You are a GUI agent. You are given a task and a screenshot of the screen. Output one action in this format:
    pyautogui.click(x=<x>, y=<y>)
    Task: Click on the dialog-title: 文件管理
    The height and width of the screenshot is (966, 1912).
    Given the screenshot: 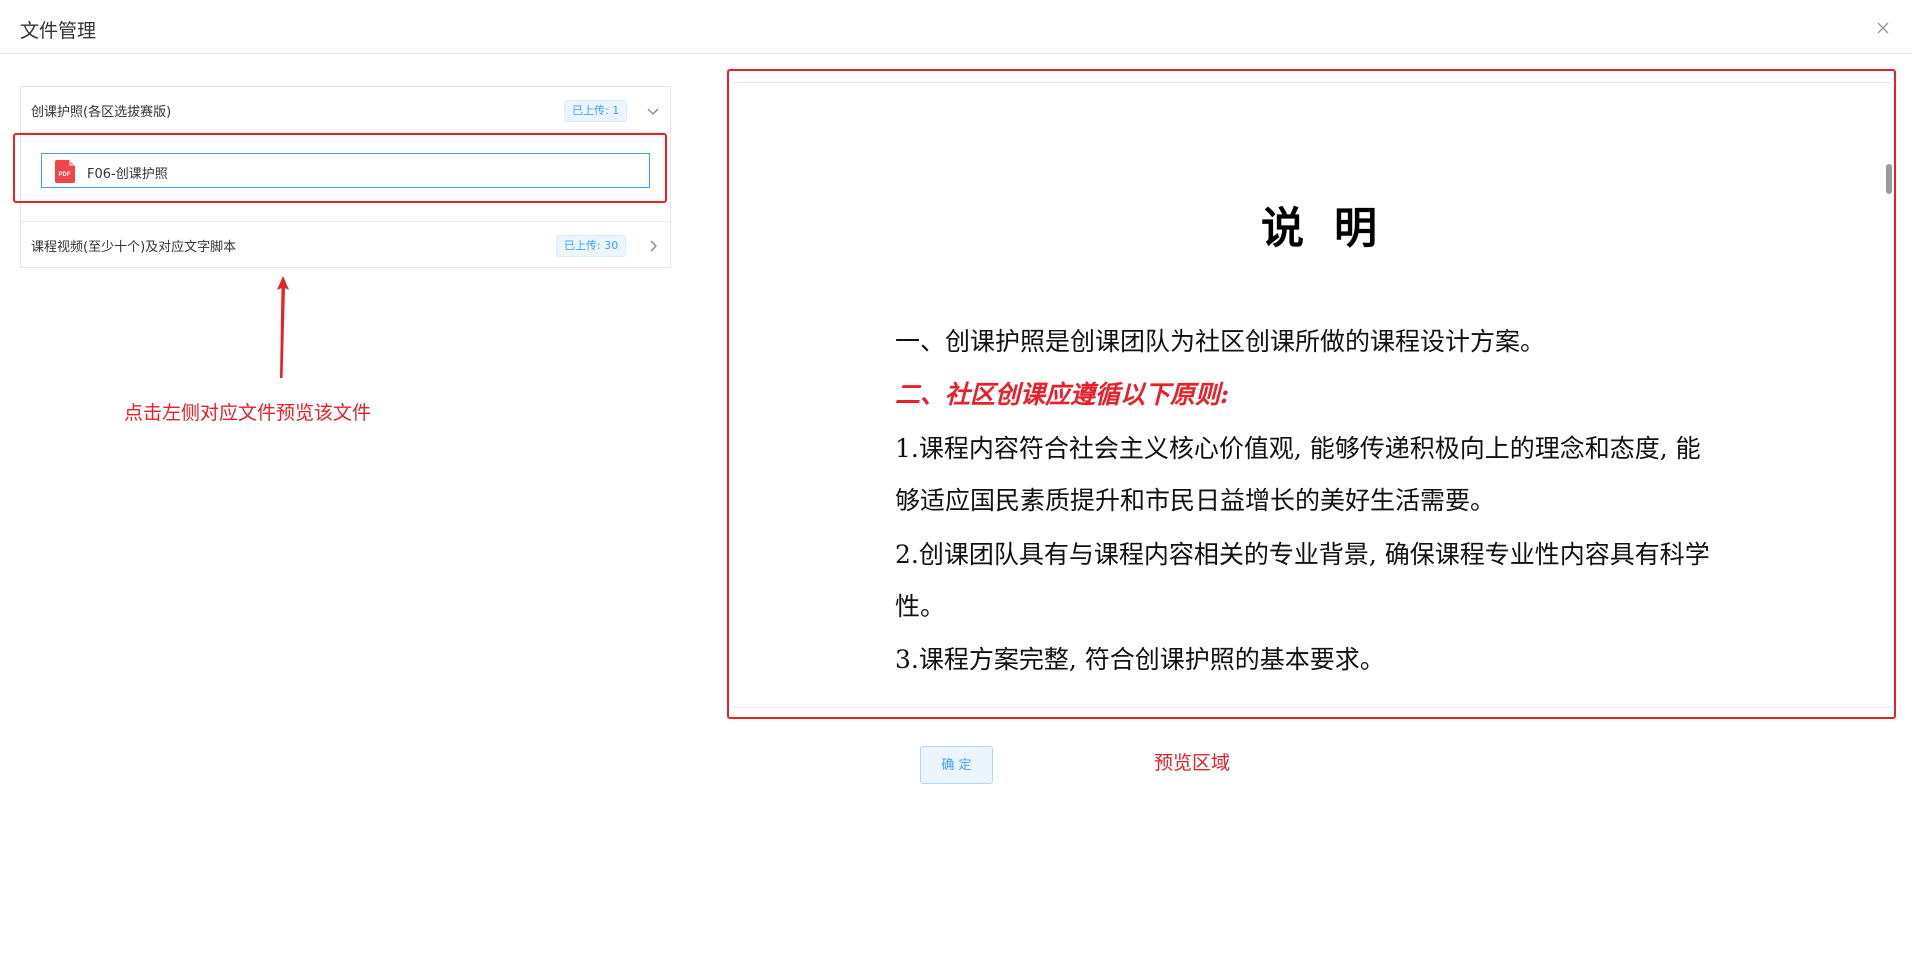 What is the action you would take?
    pyautogui.click(x=58, y=31)
    